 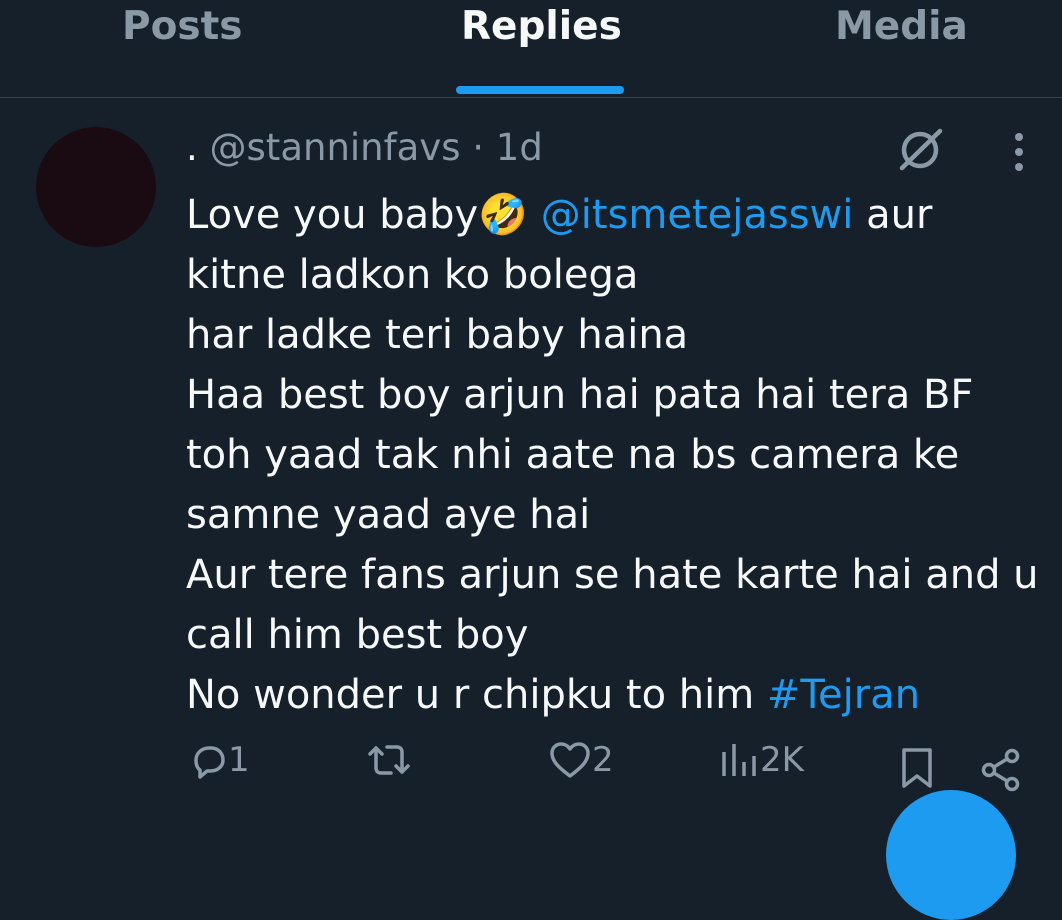 What do you see at coordinates (580, 395) in the screenshot?
I see `tweet-line: Haa best boy arjun hai pata hai tera BF` at bounding box center [580, 395].